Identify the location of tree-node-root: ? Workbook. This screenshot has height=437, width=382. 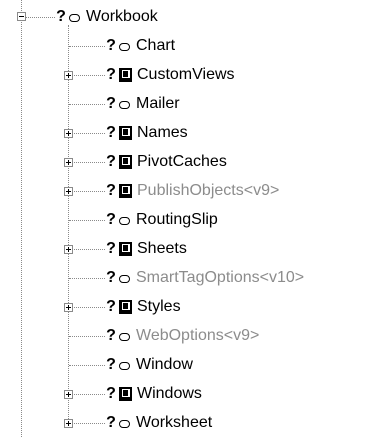
(107, 17).